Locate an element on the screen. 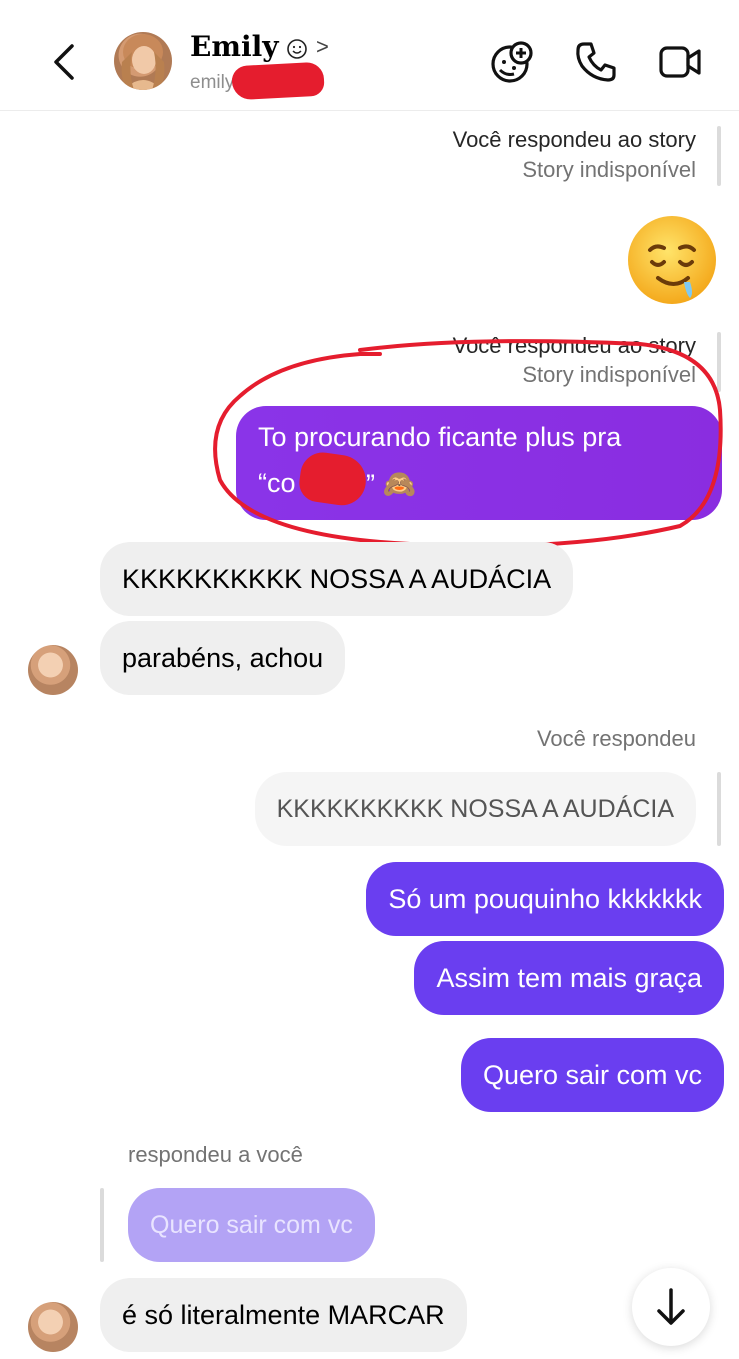  contact-name: Emily is located at coordinates (234, 46).